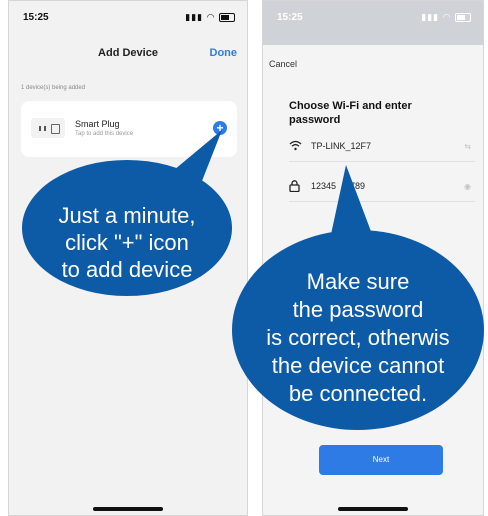 The height and width of the screenshot is (516, 488). Describe the element at coordinates (341, 146) in the screenshot. I see `wifi-name: TP-LINK_12F7` at that location.